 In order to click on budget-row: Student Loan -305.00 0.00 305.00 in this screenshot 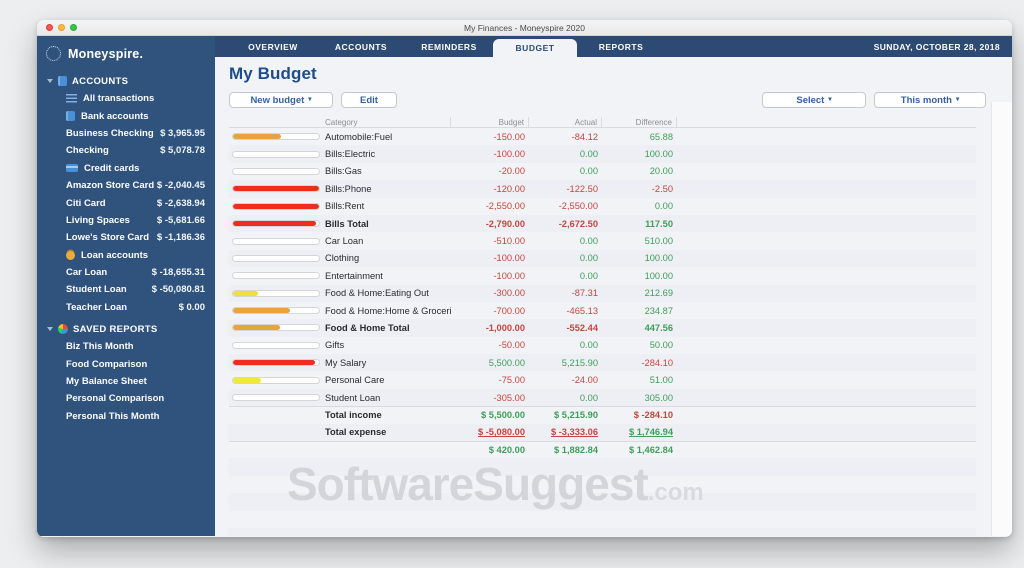, I will do `click(602, 397)`.